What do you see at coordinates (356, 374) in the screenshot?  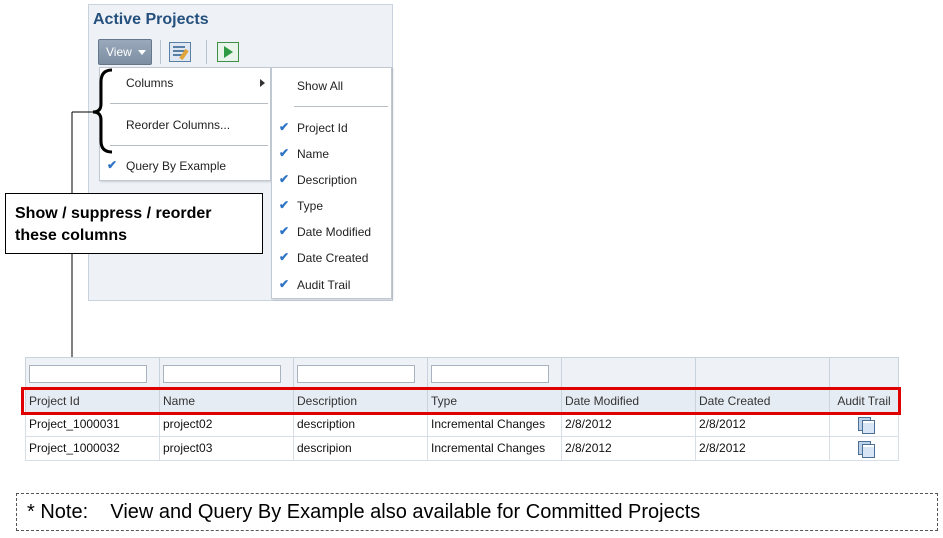 I see `filter-input-description` at bounding box center [356, 374].